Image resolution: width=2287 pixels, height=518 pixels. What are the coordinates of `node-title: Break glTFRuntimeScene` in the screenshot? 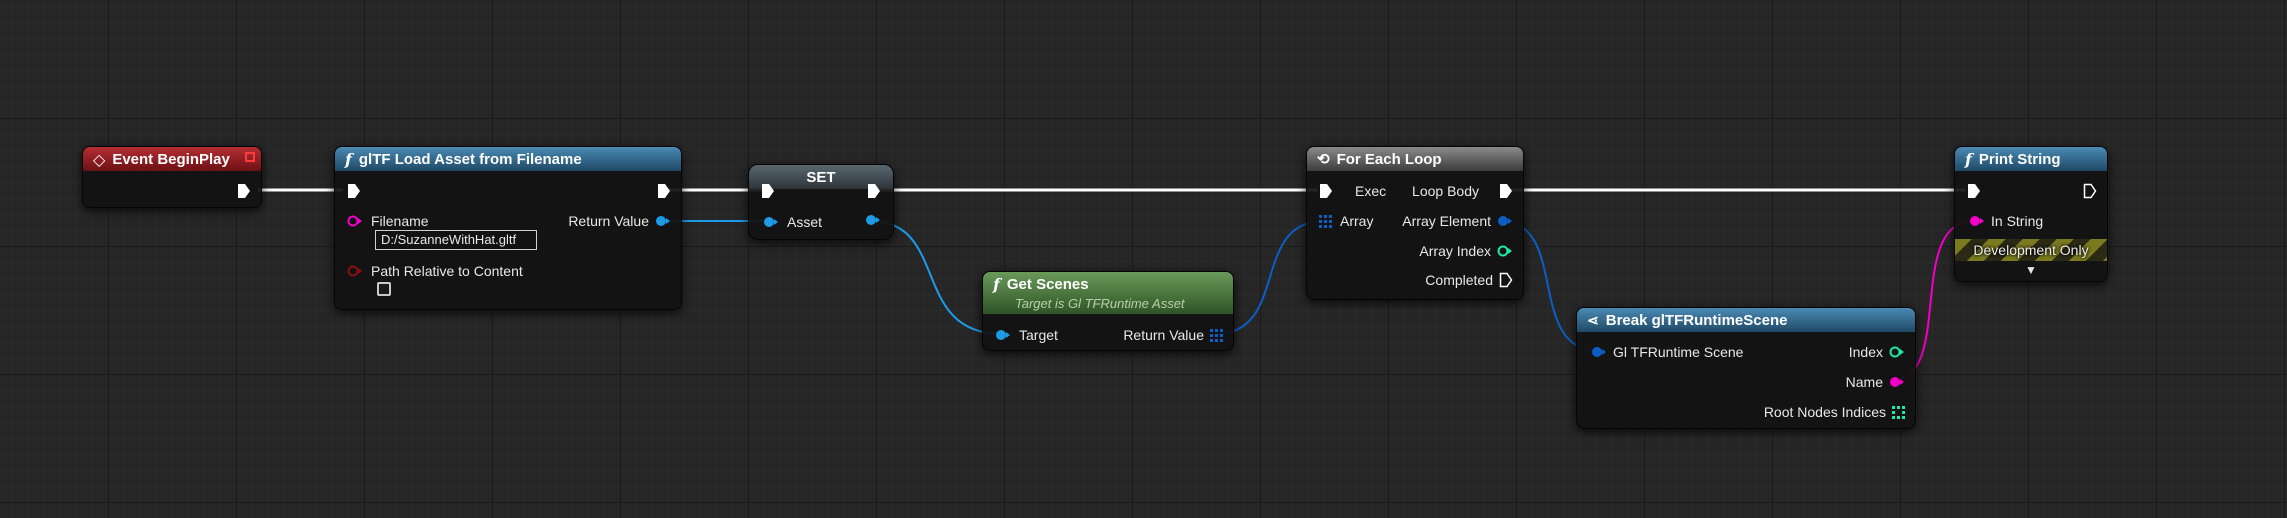 It's located at (1696, 320).